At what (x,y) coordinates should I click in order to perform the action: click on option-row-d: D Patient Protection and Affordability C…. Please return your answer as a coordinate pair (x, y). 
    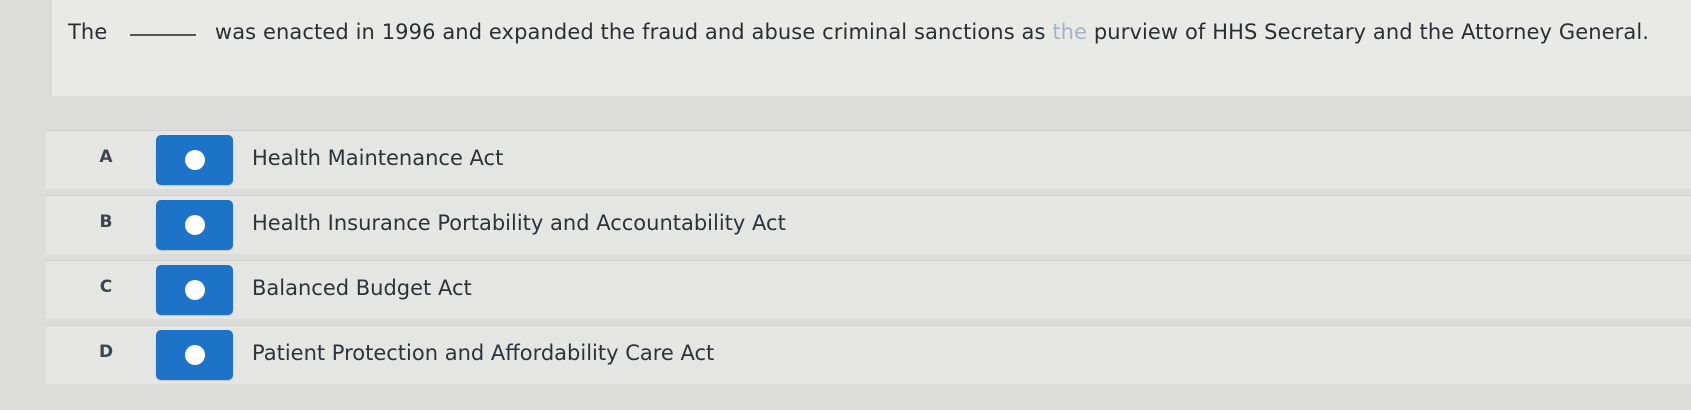
    Looking at the image, I should click on (868, 354).